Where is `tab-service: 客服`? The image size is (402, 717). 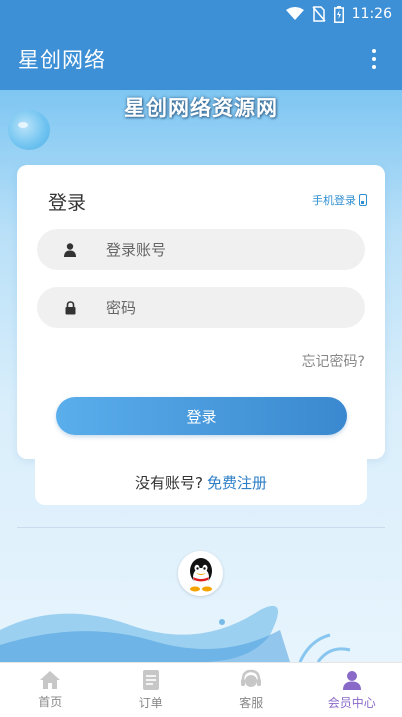
tab-service: 客服 is located at coordinates (251, 690).